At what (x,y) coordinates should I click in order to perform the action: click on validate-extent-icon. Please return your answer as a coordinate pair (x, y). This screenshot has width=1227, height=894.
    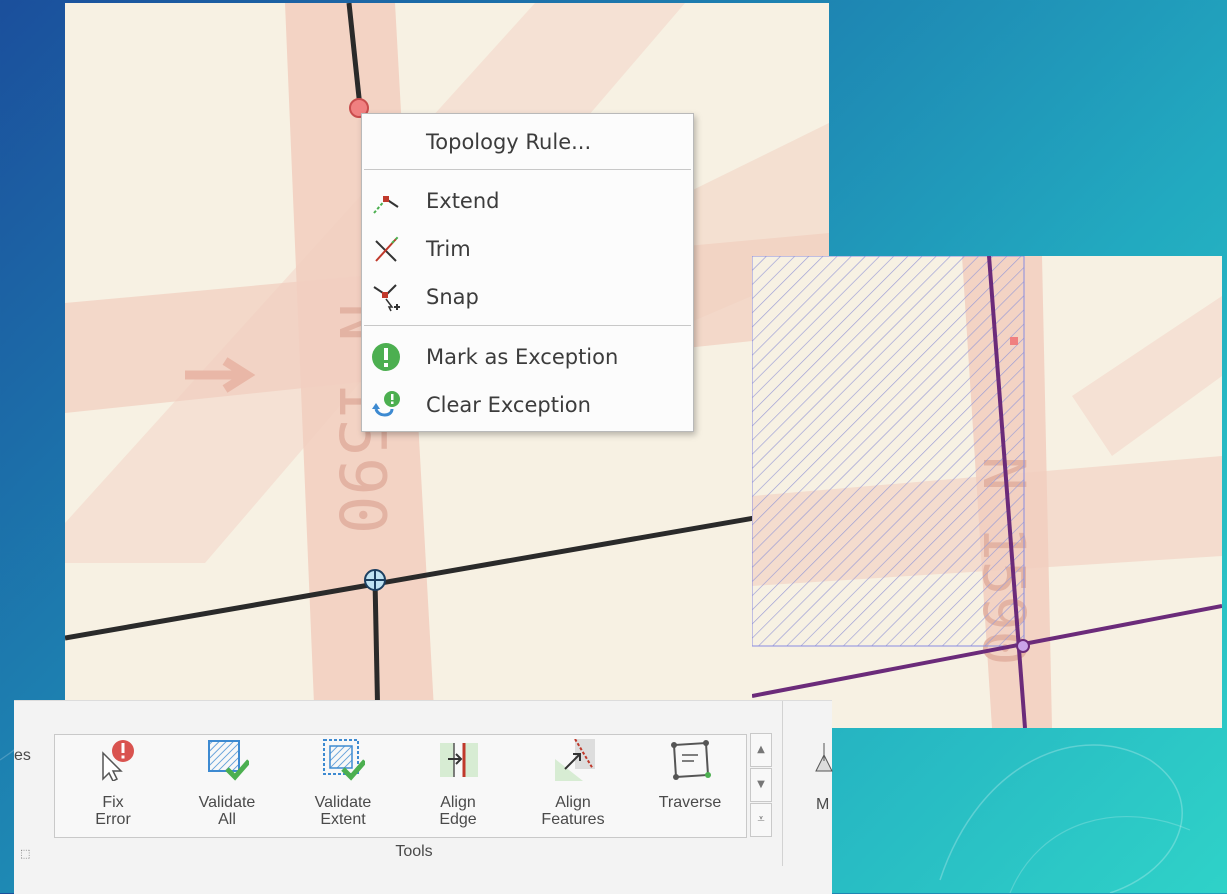
    Looking at the image, I should click on (345, 760).